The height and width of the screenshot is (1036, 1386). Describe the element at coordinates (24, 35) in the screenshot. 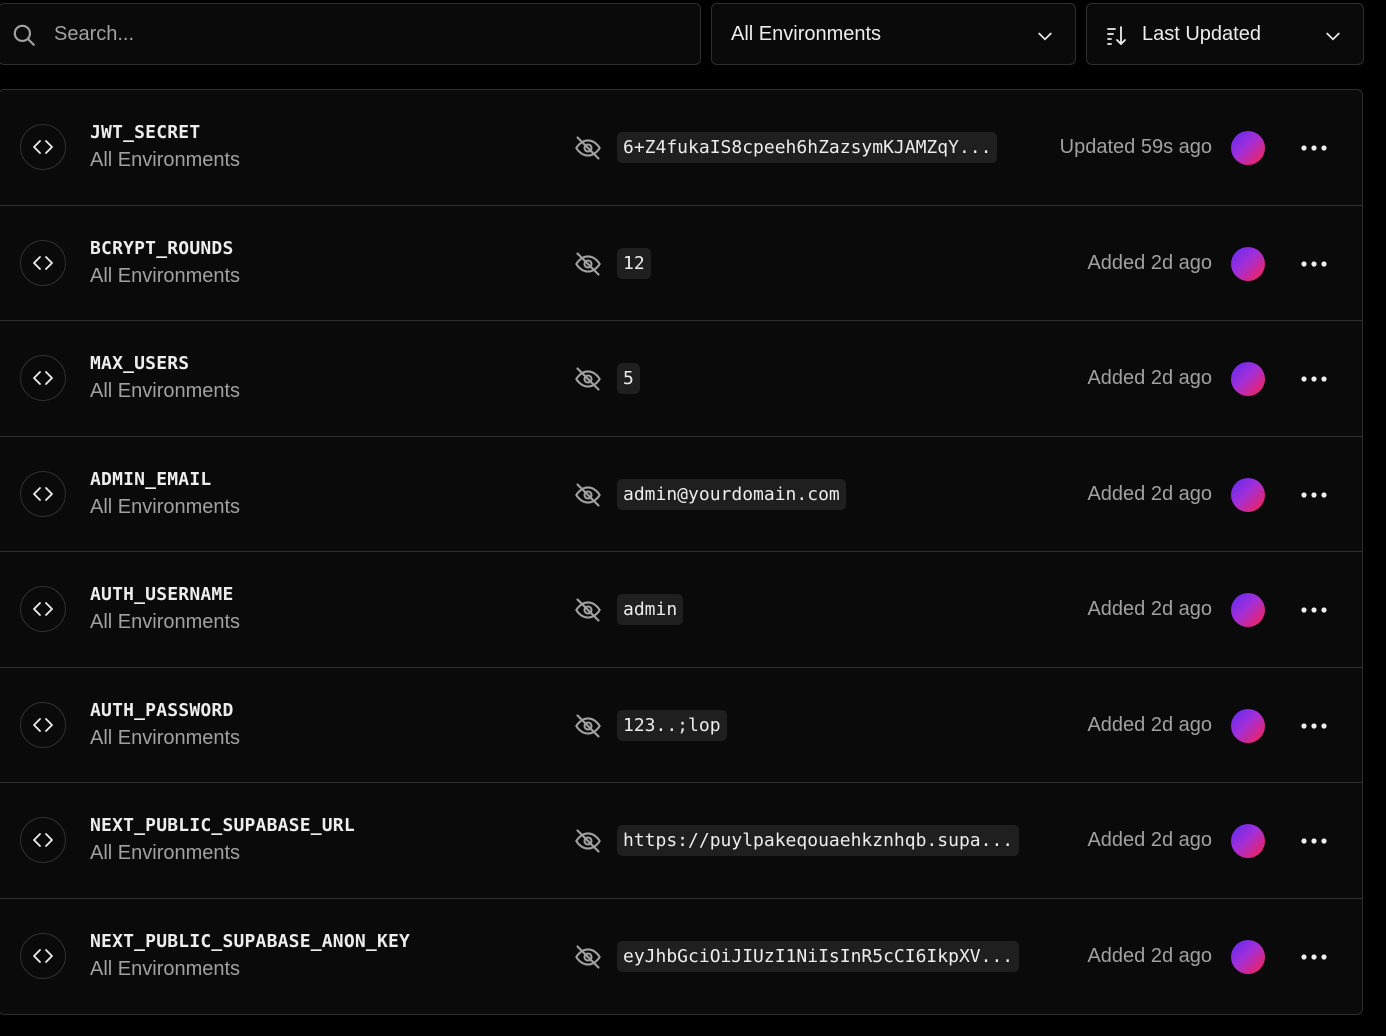

I see `search-icon` at that location.